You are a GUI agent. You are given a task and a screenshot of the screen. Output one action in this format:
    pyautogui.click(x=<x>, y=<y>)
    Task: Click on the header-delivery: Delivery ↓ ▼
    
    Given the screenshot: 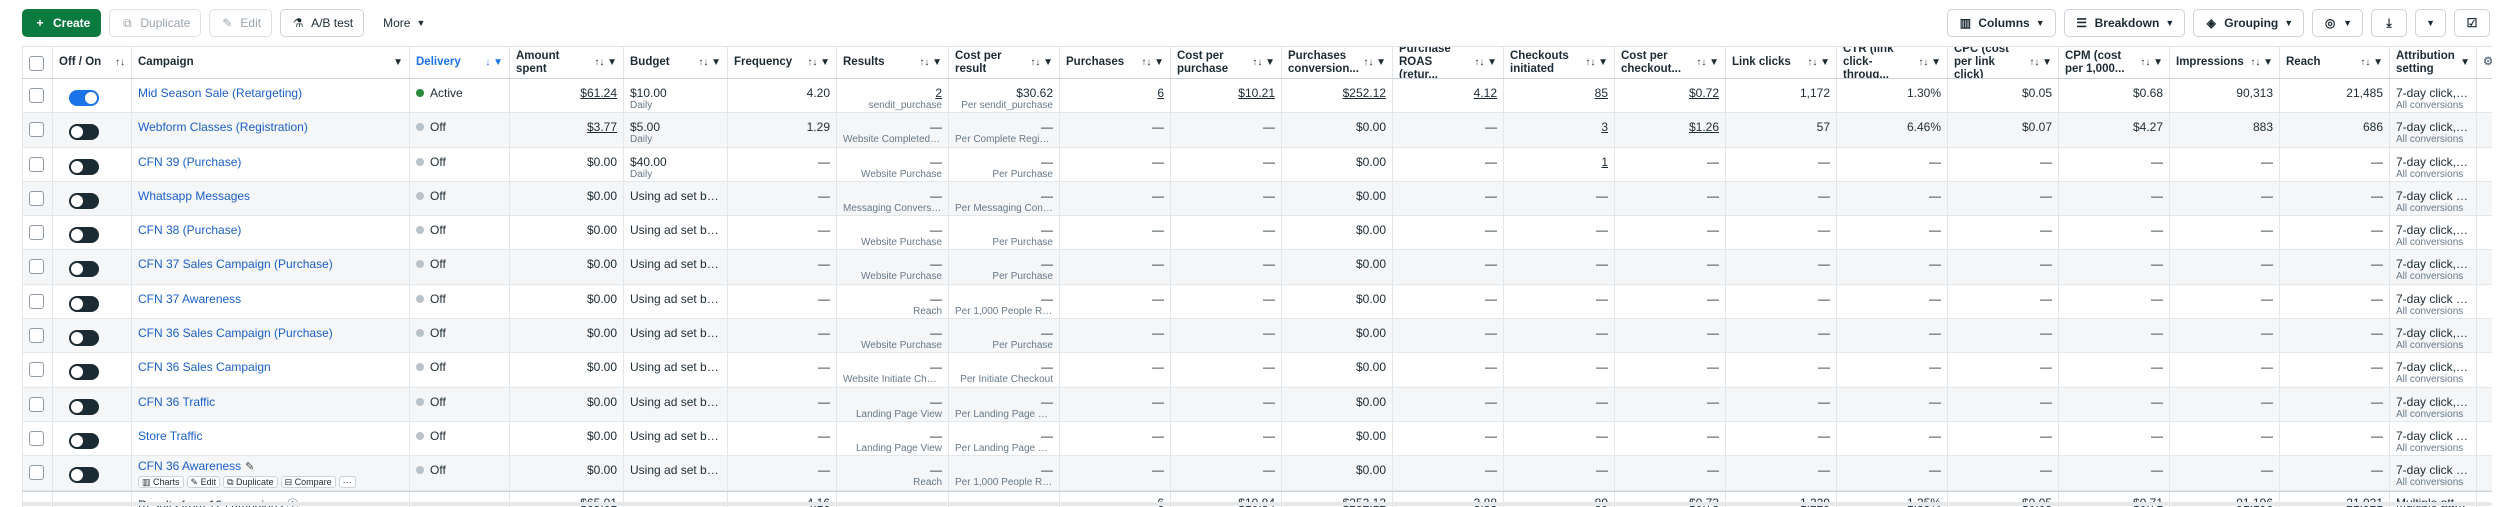 What is the action you would take?
    pyautogui.click(x=459, y=62)
    